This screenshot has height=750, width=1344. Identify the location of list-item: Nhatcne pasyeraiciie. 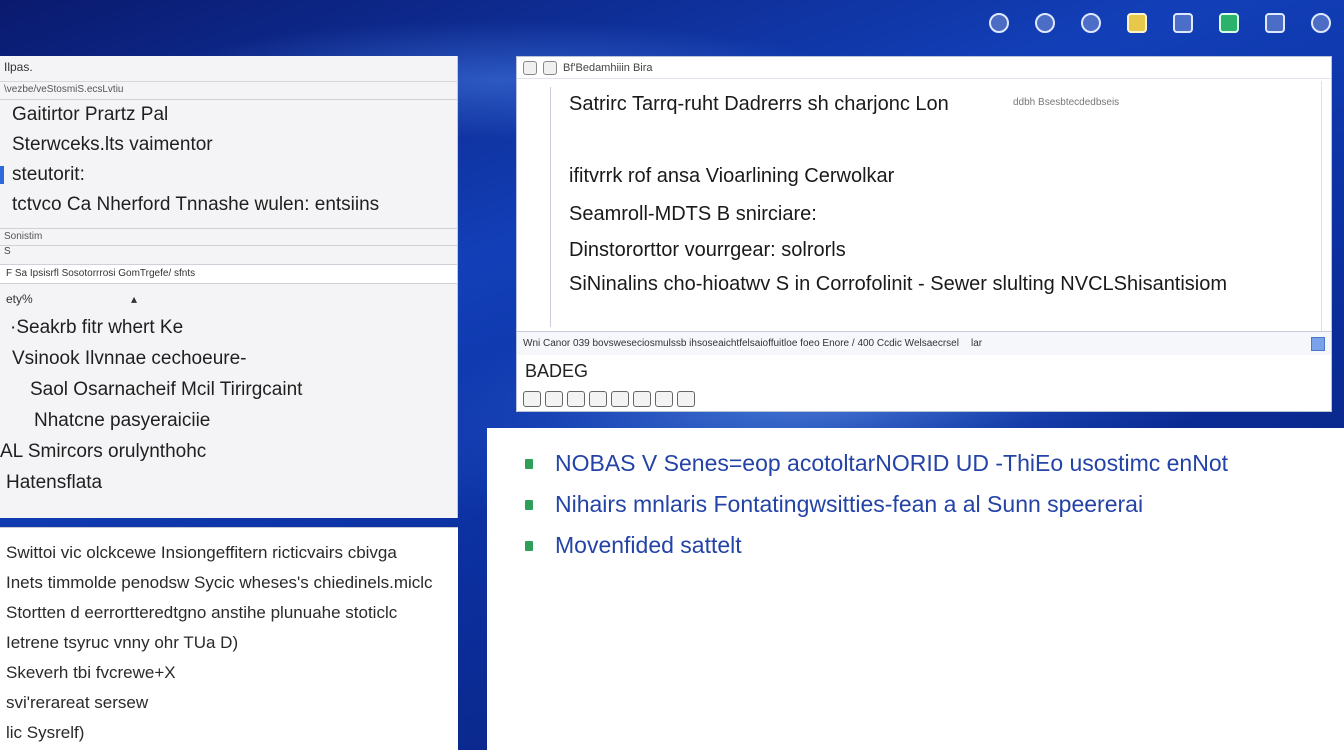
(228, 420).